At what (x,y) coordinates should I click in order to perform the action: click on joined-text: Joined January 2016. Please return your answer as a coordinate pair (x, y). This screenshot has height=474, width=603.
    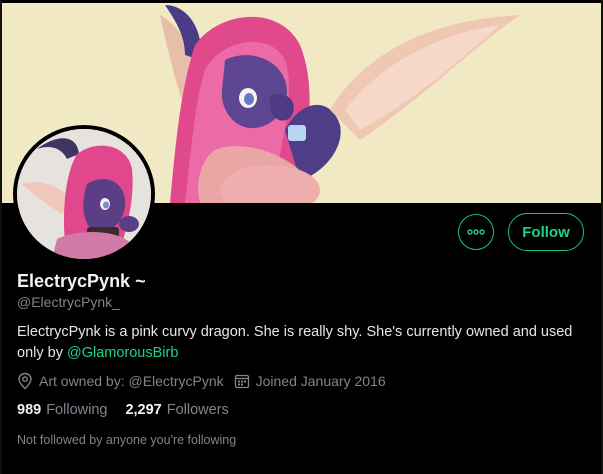
    Looking at the image, I should click on (320, 381).